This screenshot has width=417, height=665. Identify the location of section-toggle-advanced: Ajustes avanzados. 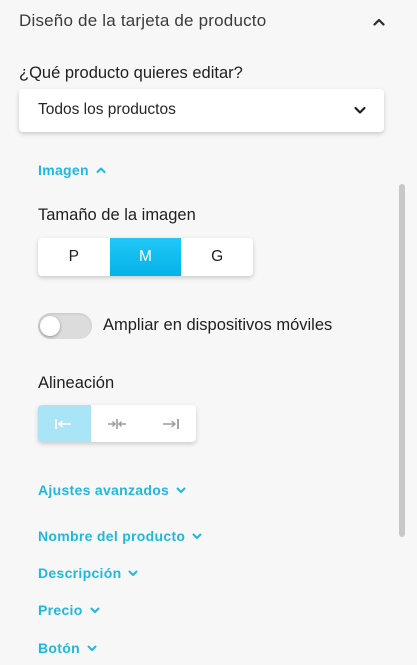
(112, 490).